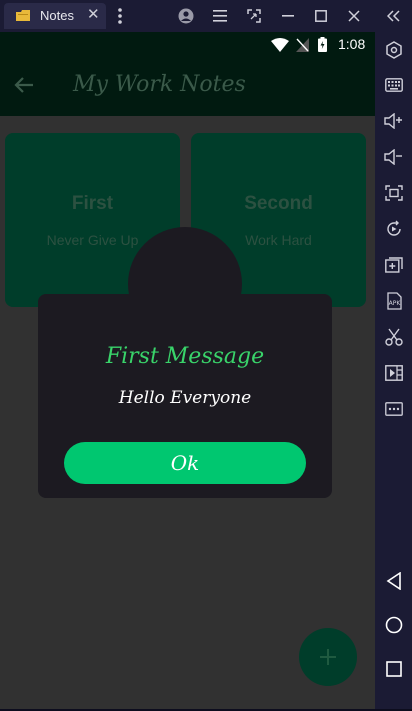 This screenshot has height=711, width=412. I want to click on emulator-titlebar: Notes ✕, so click(206, 16).